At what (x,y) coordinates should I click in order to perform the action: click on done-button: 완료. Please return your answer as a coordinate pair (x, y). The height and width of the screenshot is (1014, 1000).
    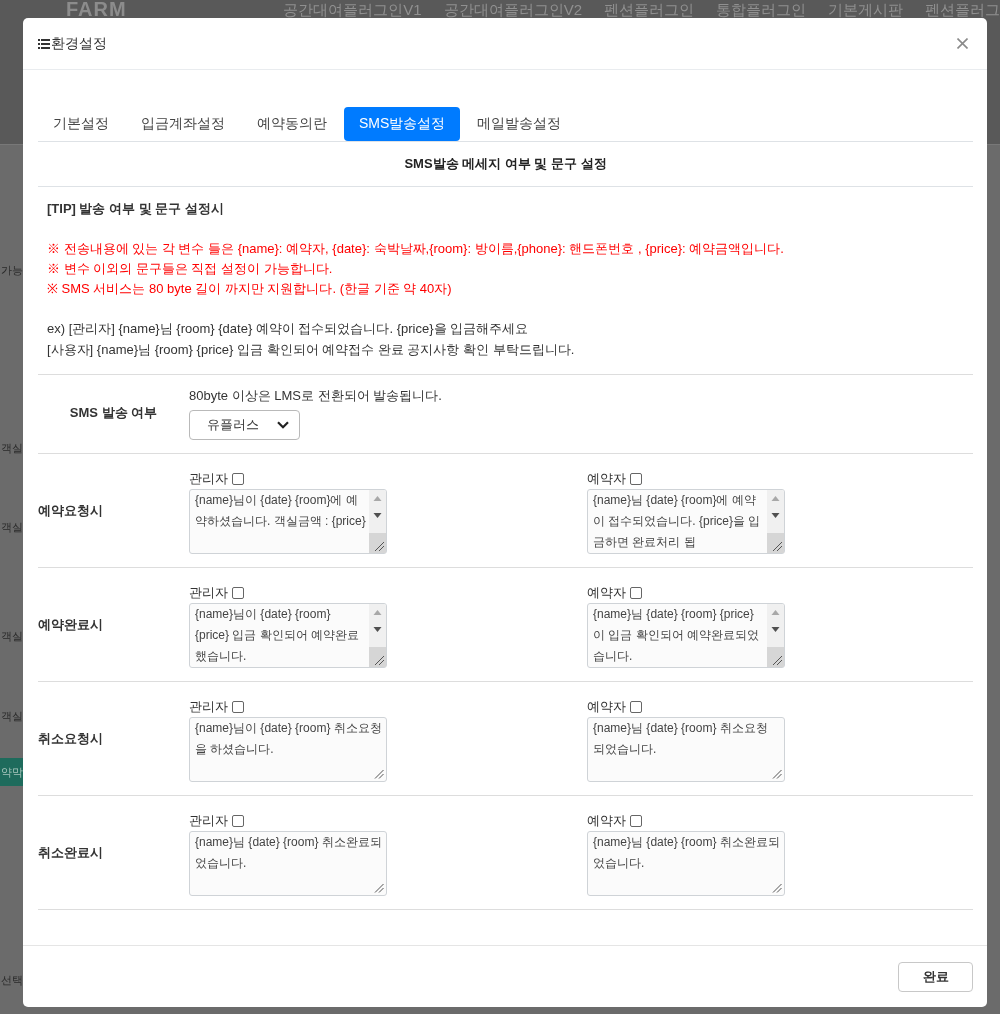
    Looking at the image, I should click on (935, 977).